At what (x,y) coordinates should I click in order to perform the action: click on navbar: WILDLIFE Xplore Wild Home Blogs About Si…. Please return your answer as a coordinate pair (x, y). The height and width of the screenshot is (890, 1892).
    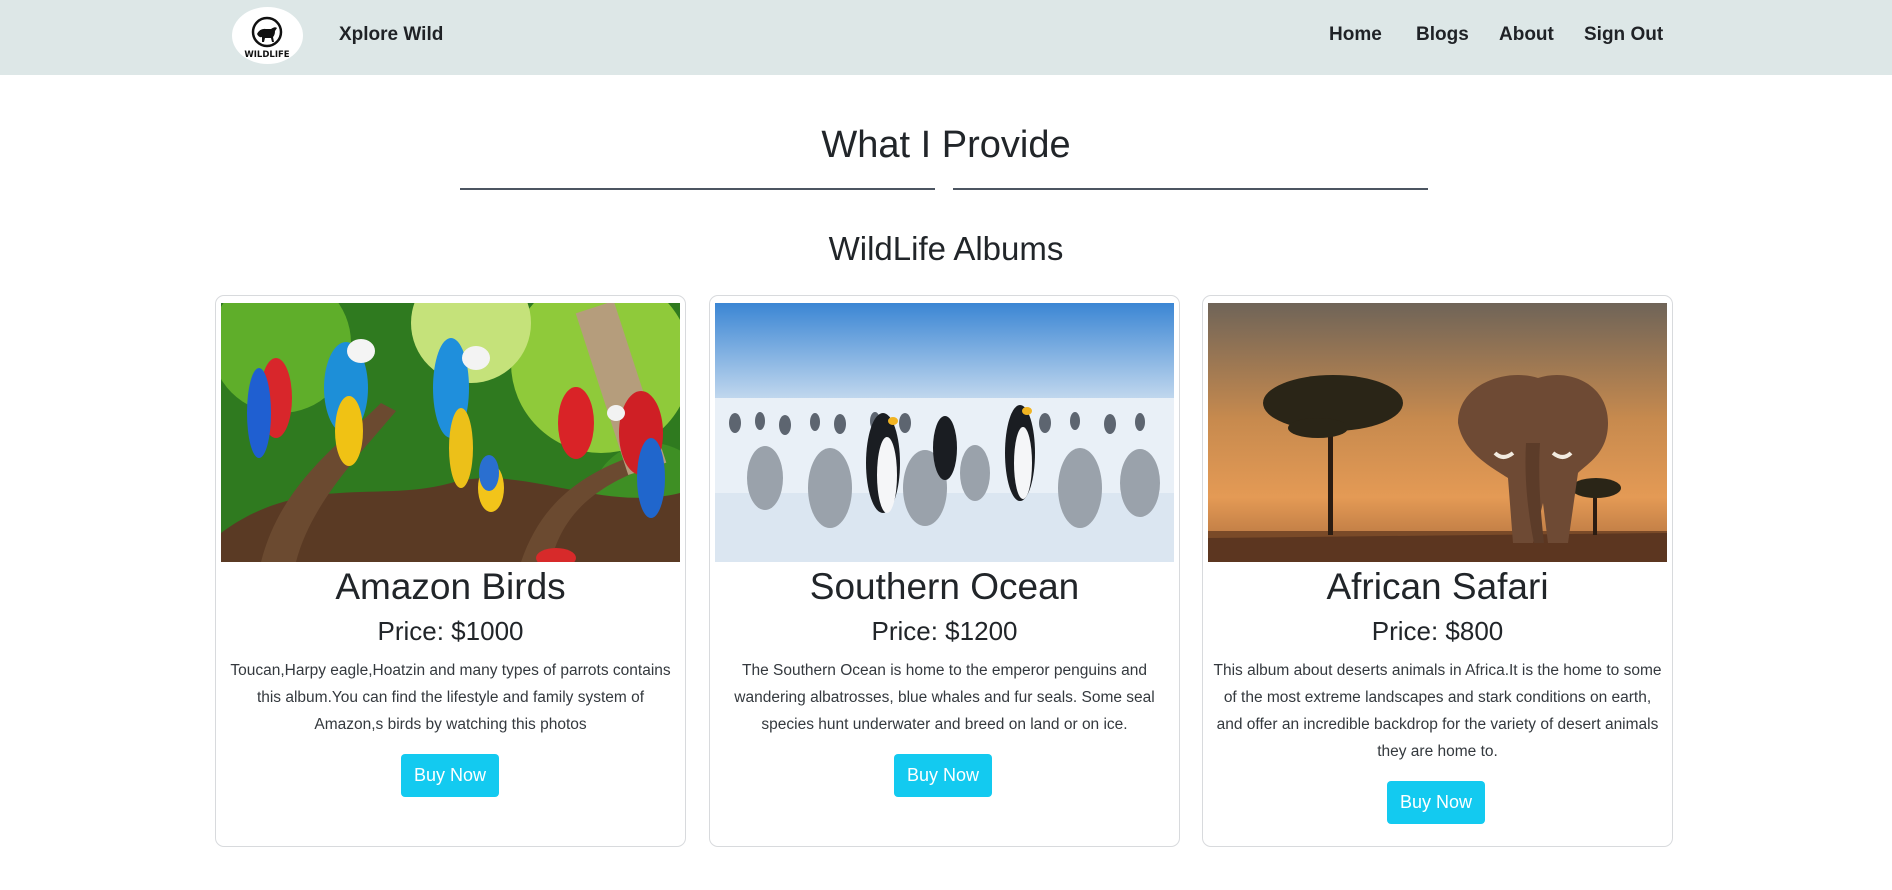
    Looking at the image, I should click on (946, 37).